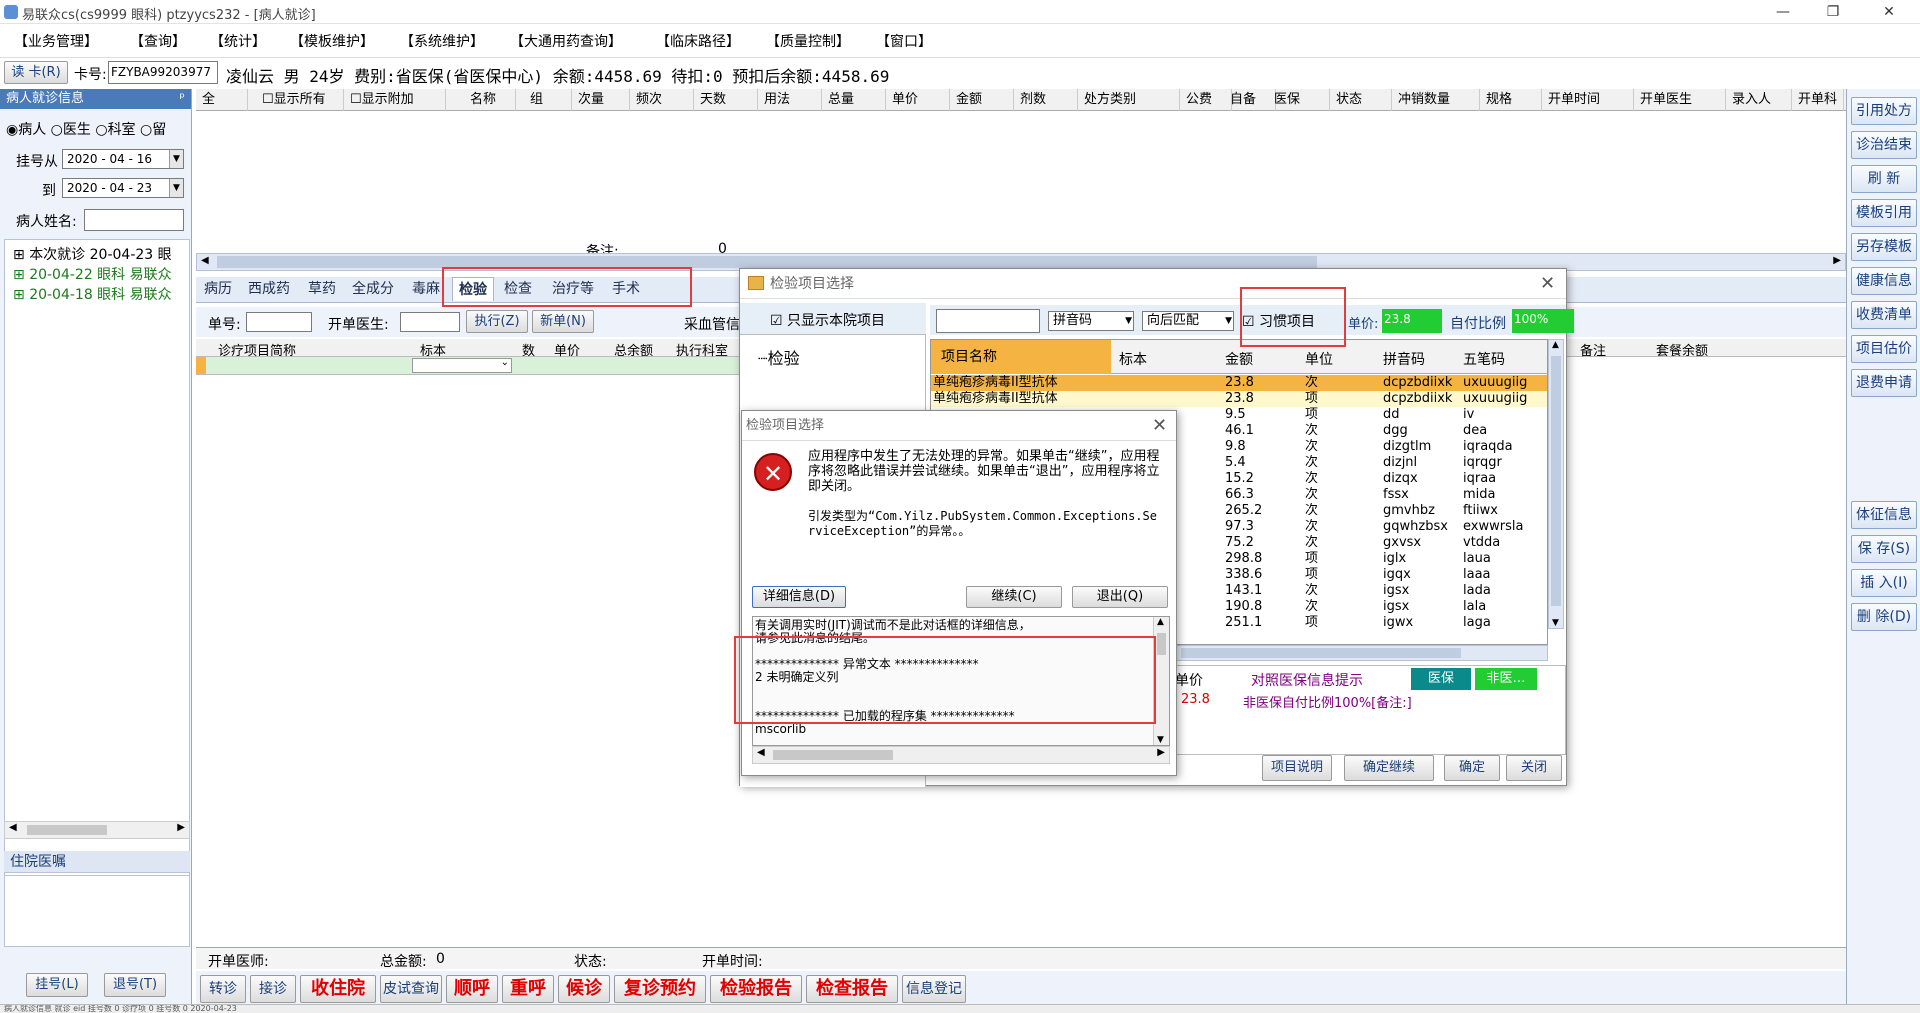 The image size is (1920, 1013). Describe the element at coordinates (961, 755) in the screenshot. I see `details-hscroll: ◀ ▶` at that location.